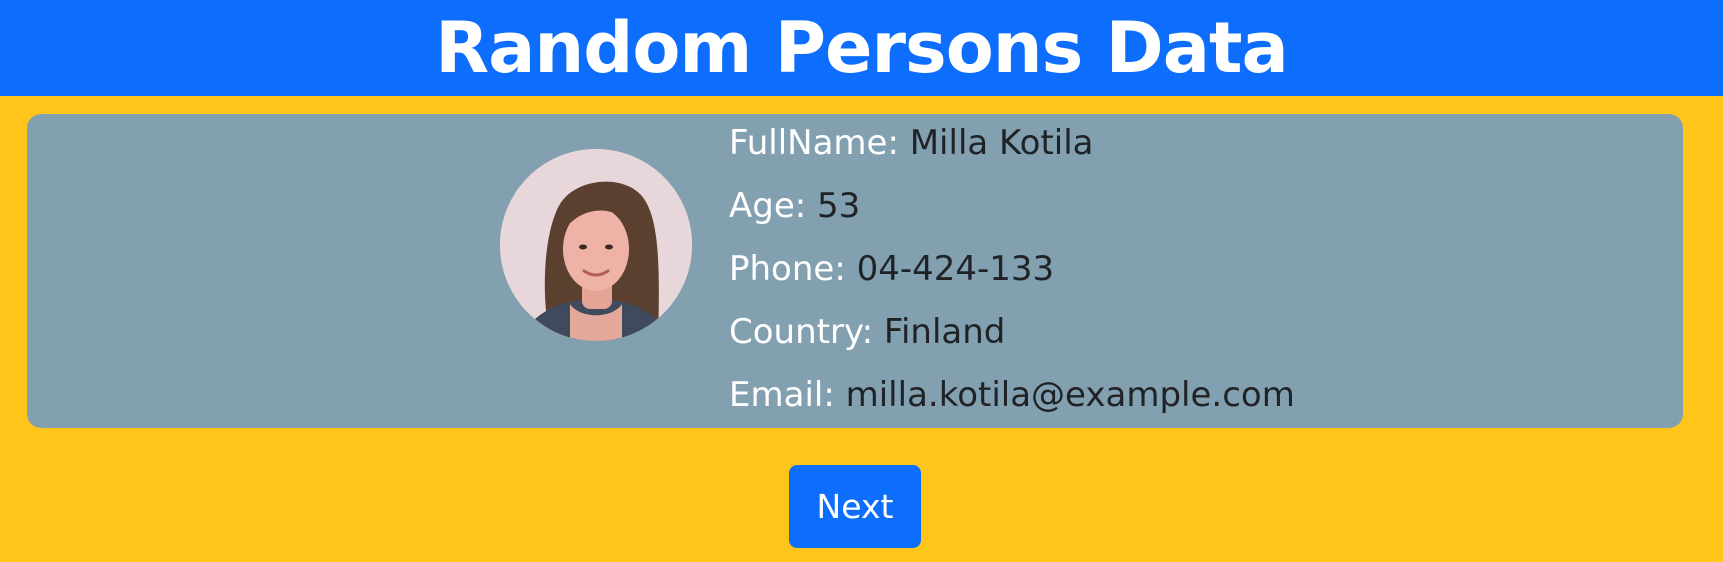  I want to click on country-label: Country:, so click(801, 332).